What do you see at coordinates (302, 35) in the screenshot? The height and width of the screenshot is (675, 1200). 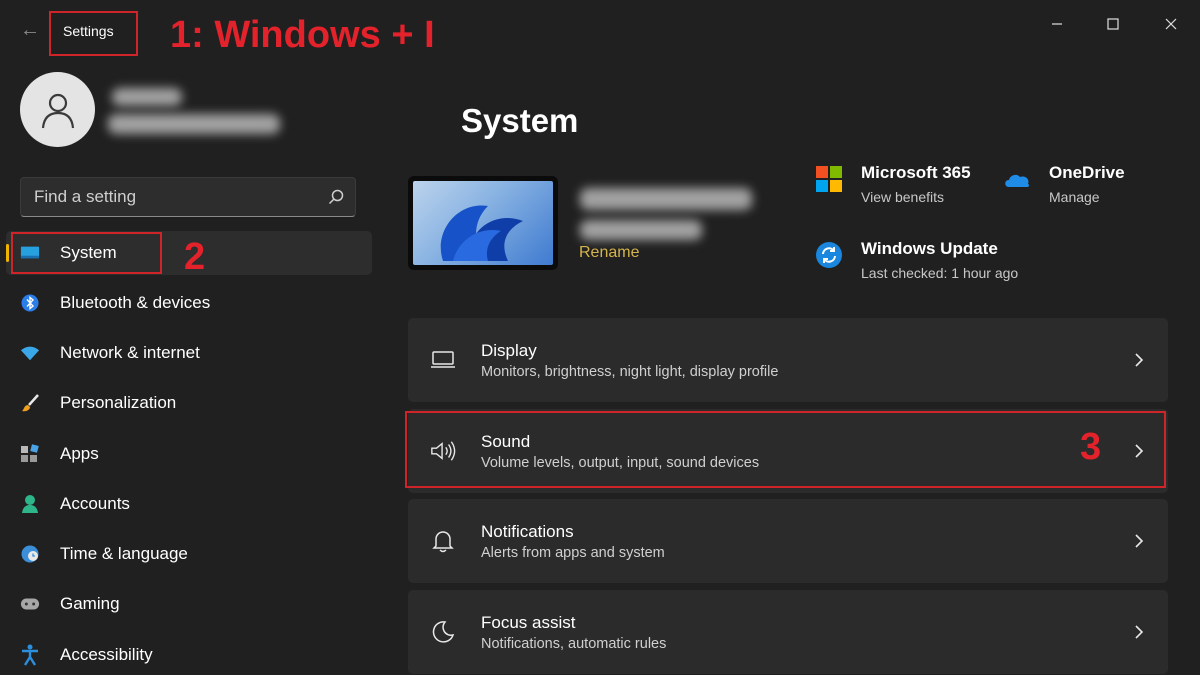 I see `annotation-step-1: 1: Windows + I` at bounding box center [302, 35].